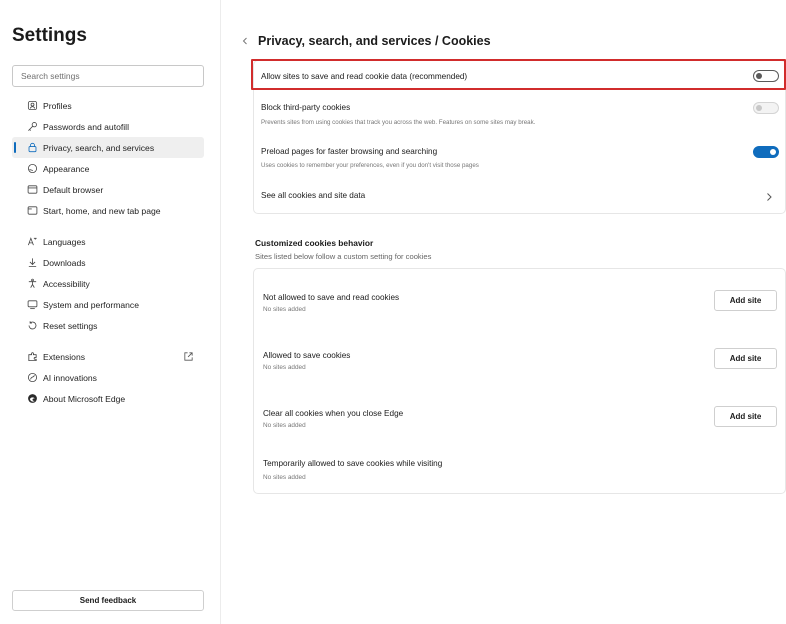  I want to click on edge-icon, so click(32, 399).